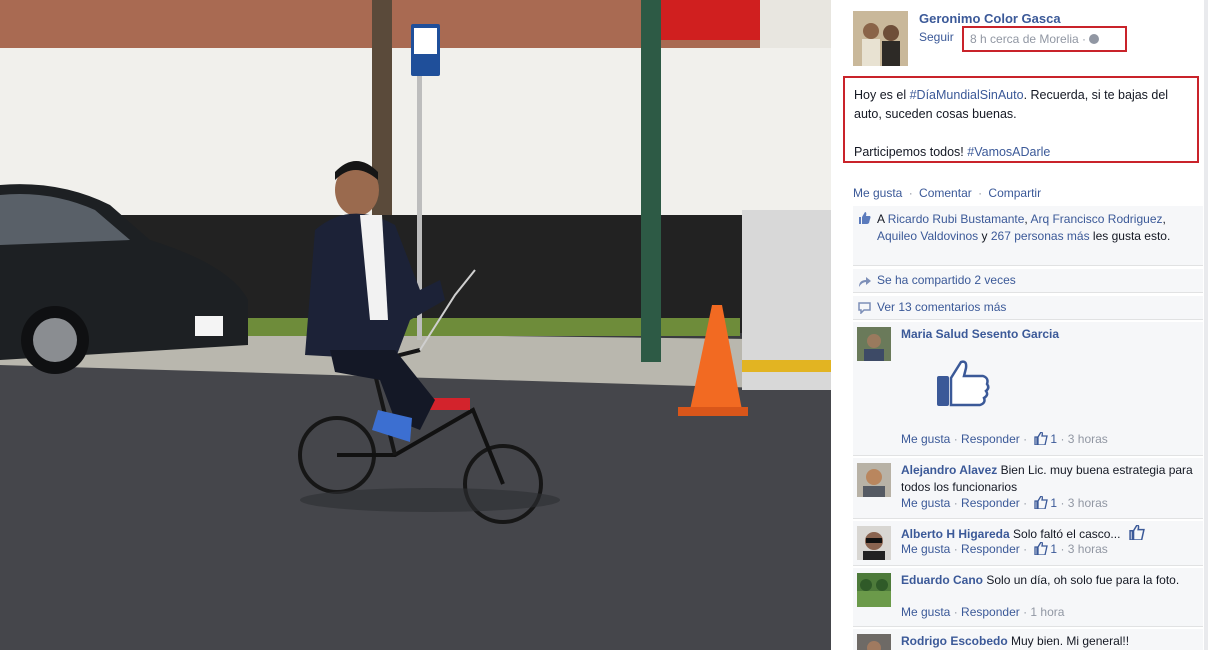 The image size is (1208, 650). I want to click on comment-item: Rodrigo Escobedo Muy bien. Mi general!!, so click(1028, 639).